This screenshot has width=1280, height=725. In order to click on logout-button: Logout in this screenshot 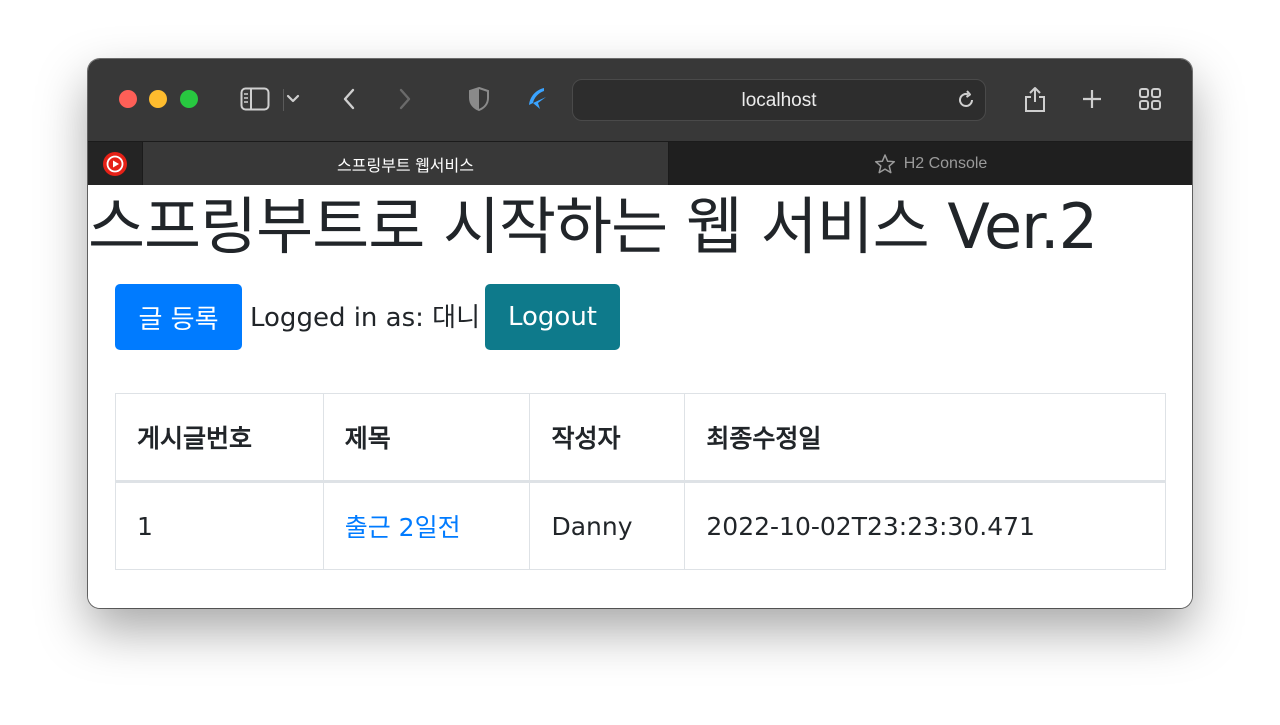, I will do `click(552, 317)`.